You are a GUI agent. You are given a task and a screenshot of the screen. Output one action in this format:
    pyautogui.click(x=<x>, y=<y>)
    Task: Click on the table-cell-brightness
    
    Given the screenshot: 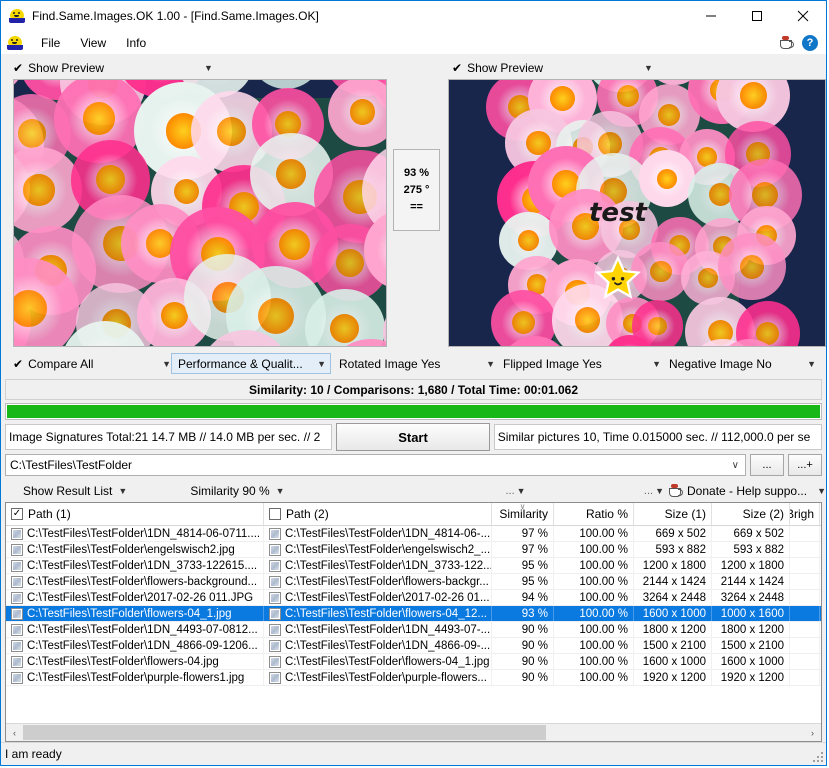 What is the action you would take?
    pyautogui.click(x=805, y=613)
    